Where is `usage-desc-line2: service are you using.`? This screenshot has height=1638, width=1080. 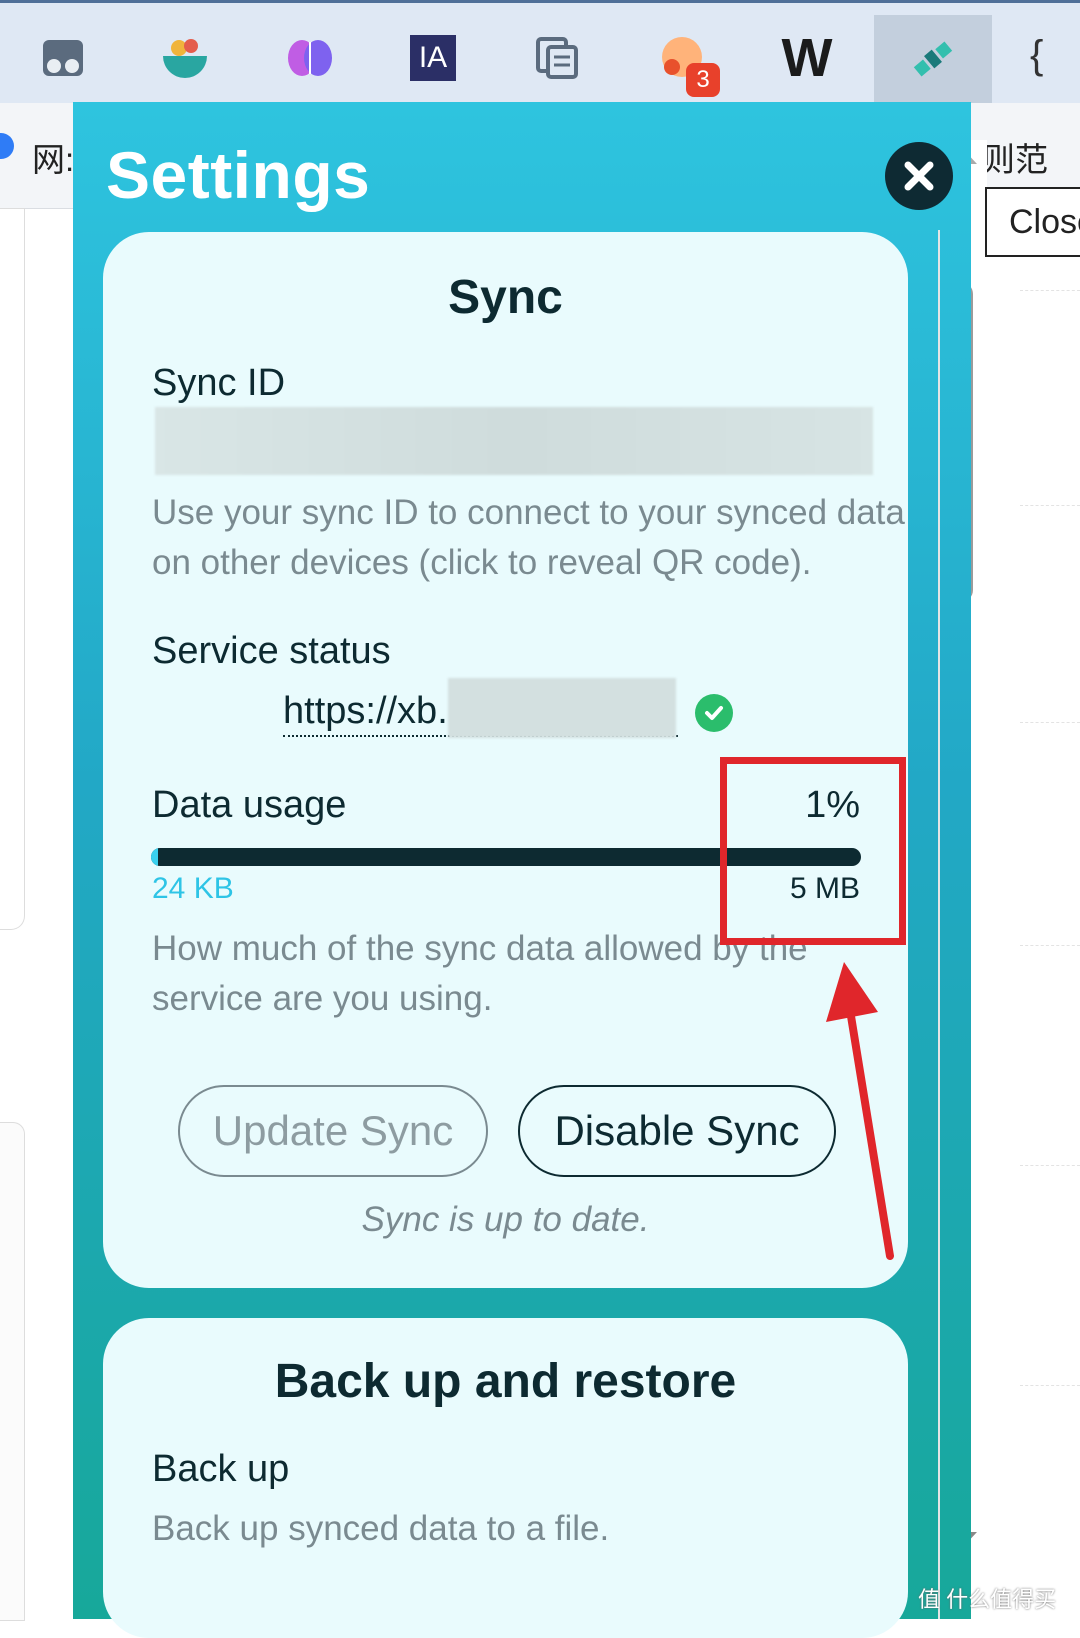
usage-desc-line2: service are you using. is located at coordinates (322, 998).